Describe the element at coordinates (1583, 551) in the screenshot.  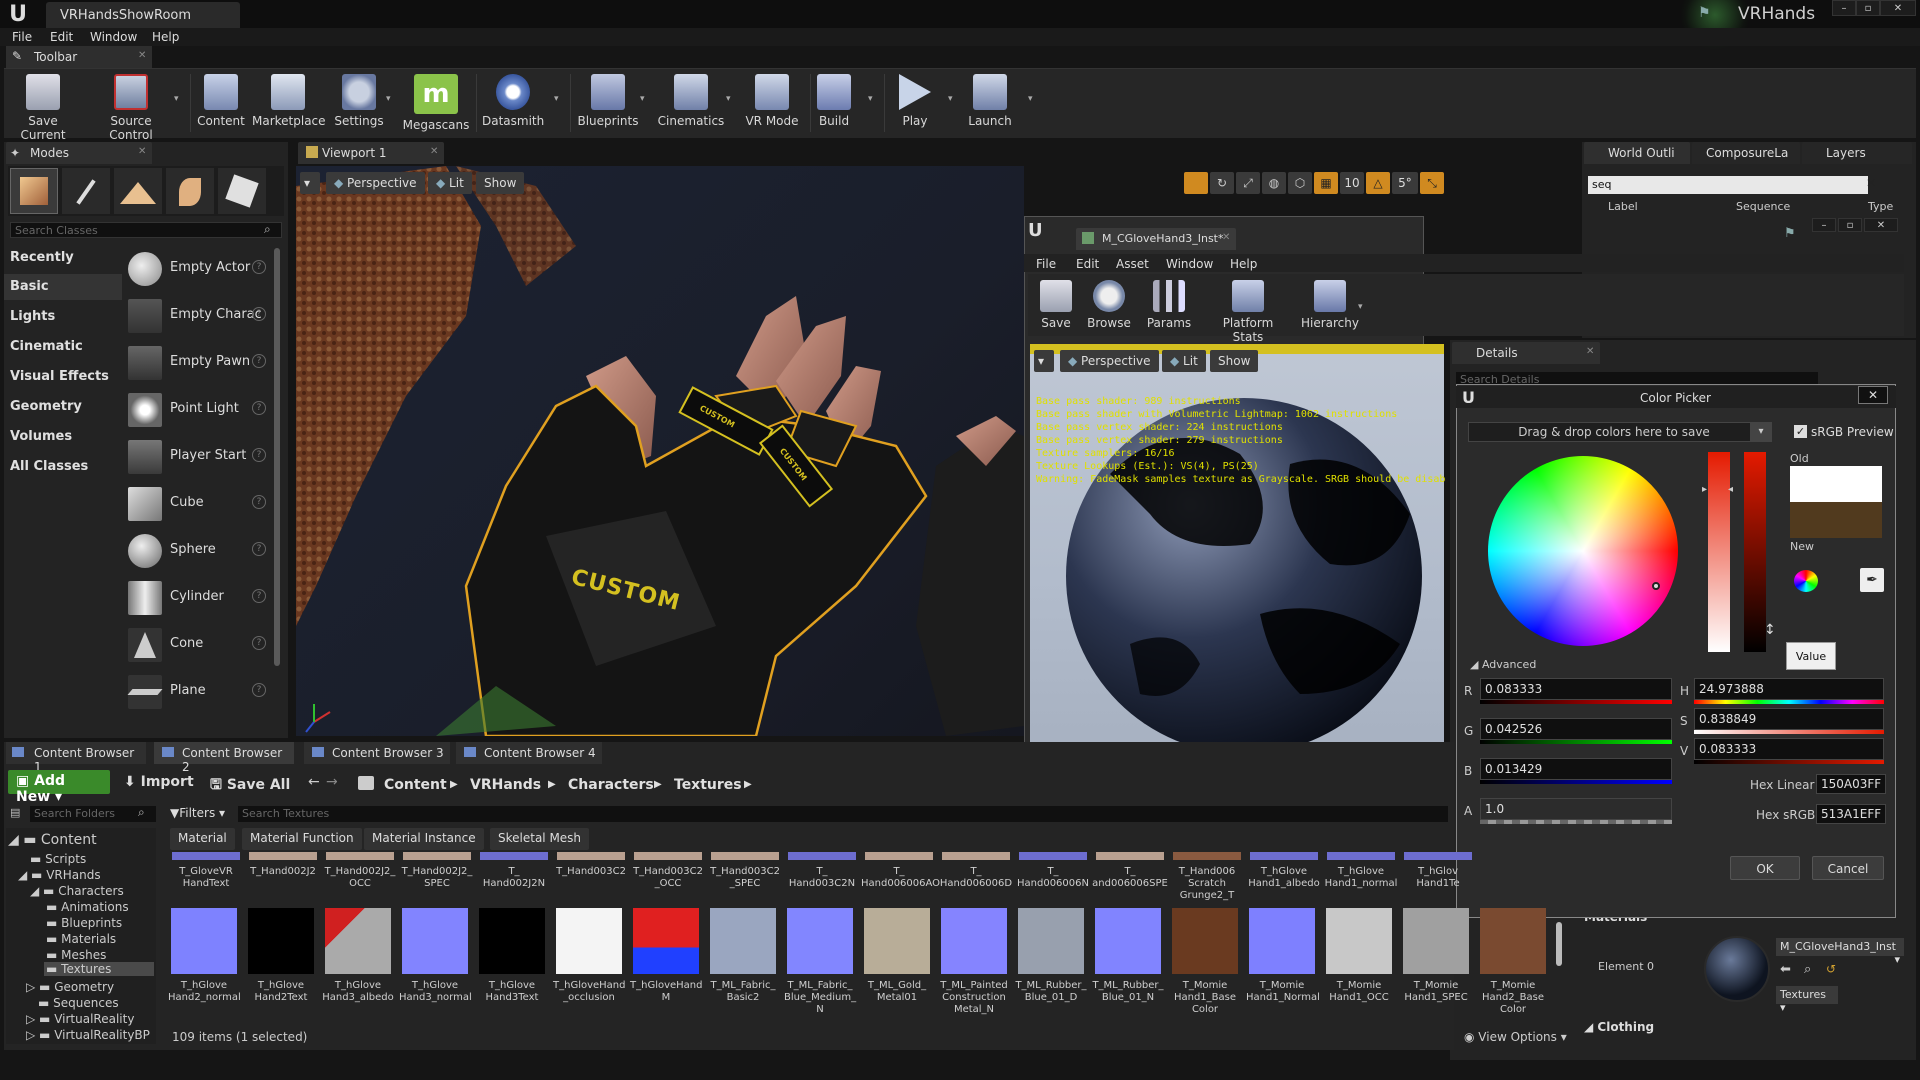
I see `color-wheel` at that location.